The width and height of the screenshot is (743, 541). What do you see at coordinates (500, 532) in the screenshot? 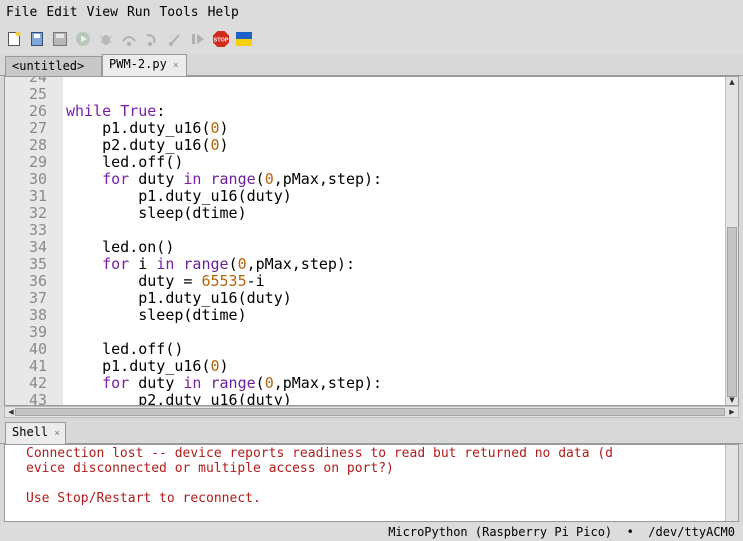
I see `interpreter-label: MicroPython (Raspberry Pi Pico)` at bounding box center [500, 532].